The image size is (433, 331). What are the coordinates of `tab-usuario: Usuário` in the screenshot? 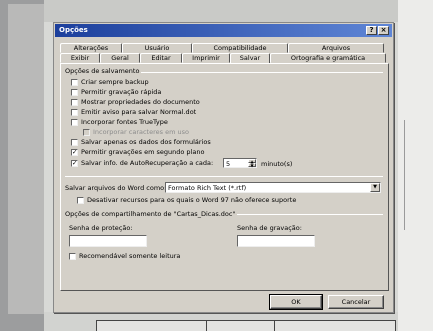 It's located at (157, 48).